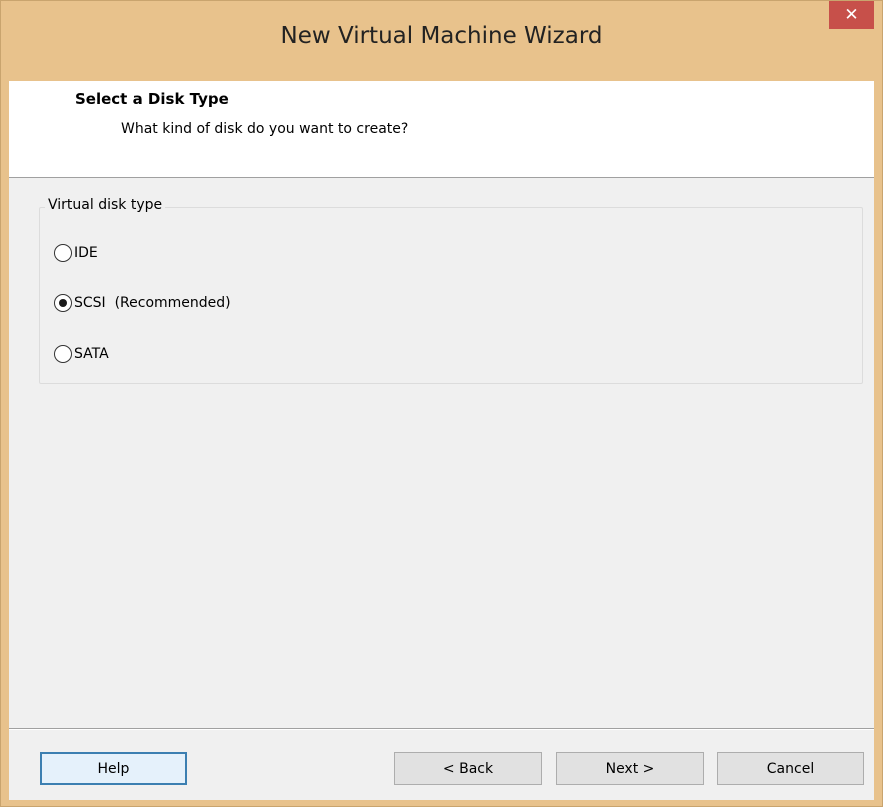  I want to click on radio-ide: IDE, so click(76, 253).